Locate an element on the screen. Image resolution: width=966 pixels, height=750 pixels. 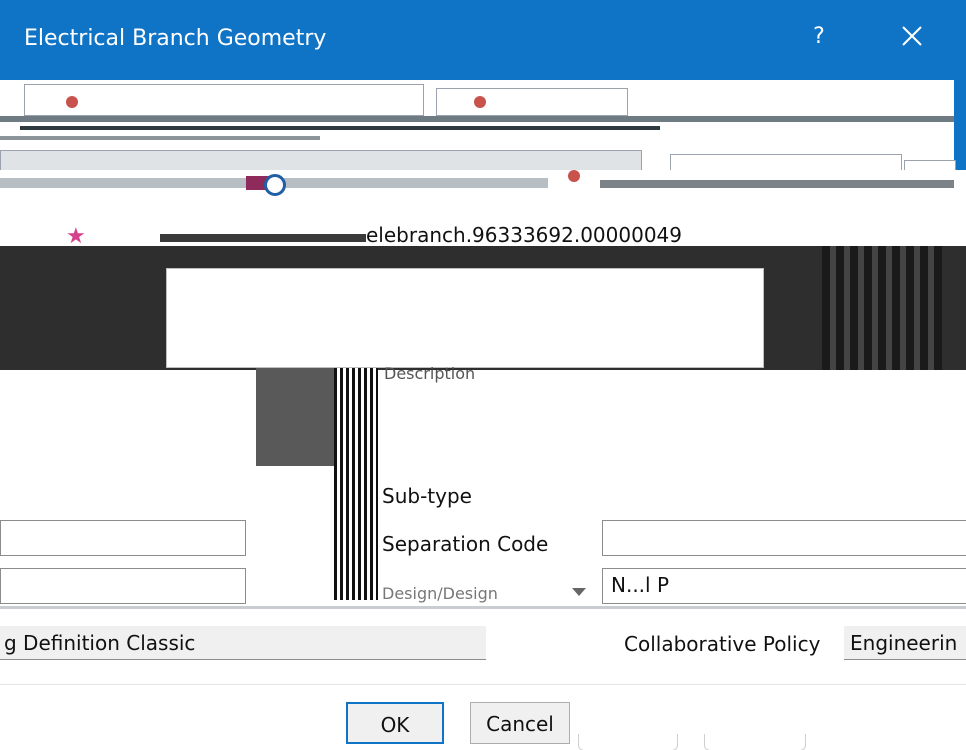
scrollbar-strip is located at coordinates (356, 484).